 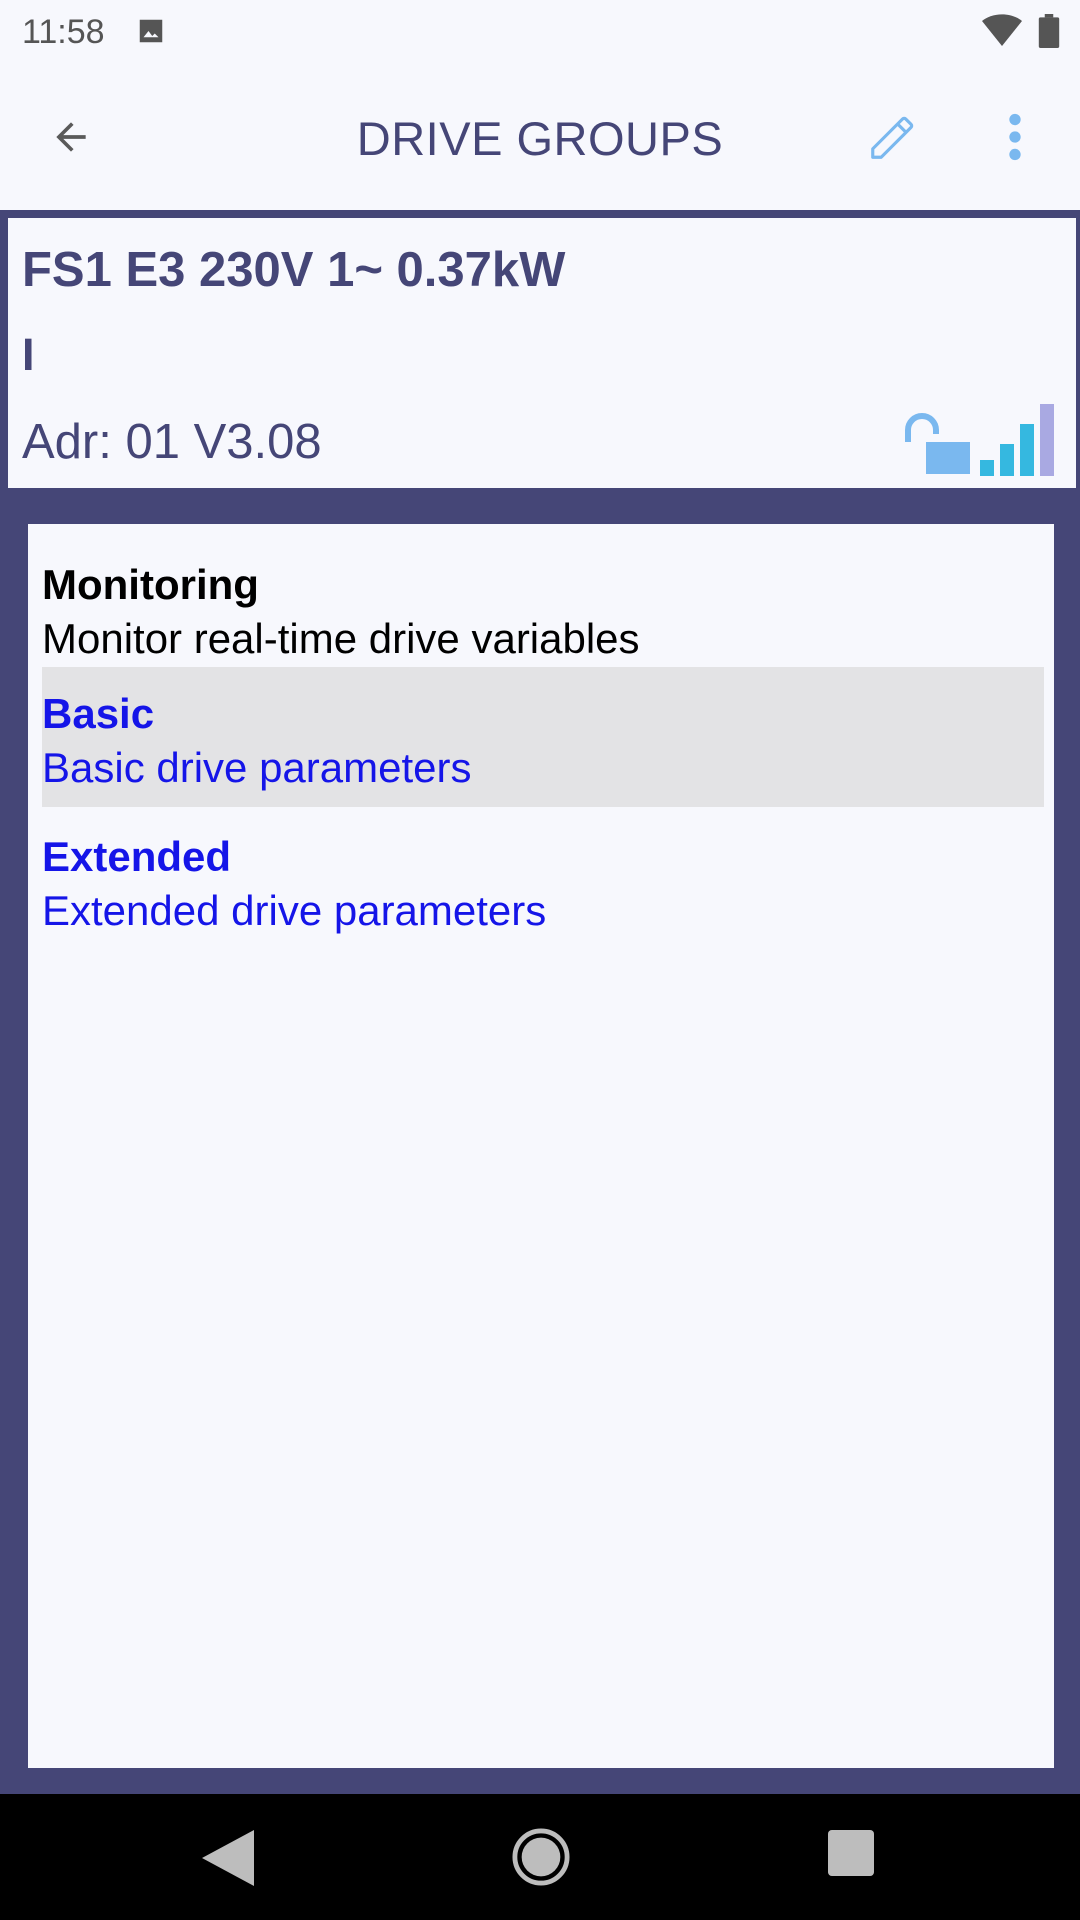 I want to click on app-bar: DRIVE GROUPS, so click(x=540, y=137).